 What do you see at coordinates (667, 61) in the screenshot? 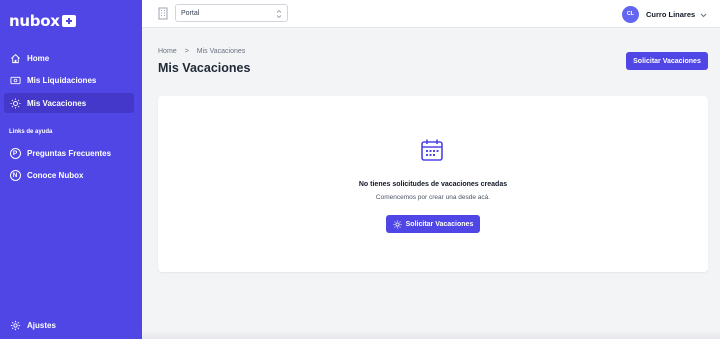
I see `solicitar-vacaciones-button: Solicitar Vacaciones` at bounding box center [667, 61].